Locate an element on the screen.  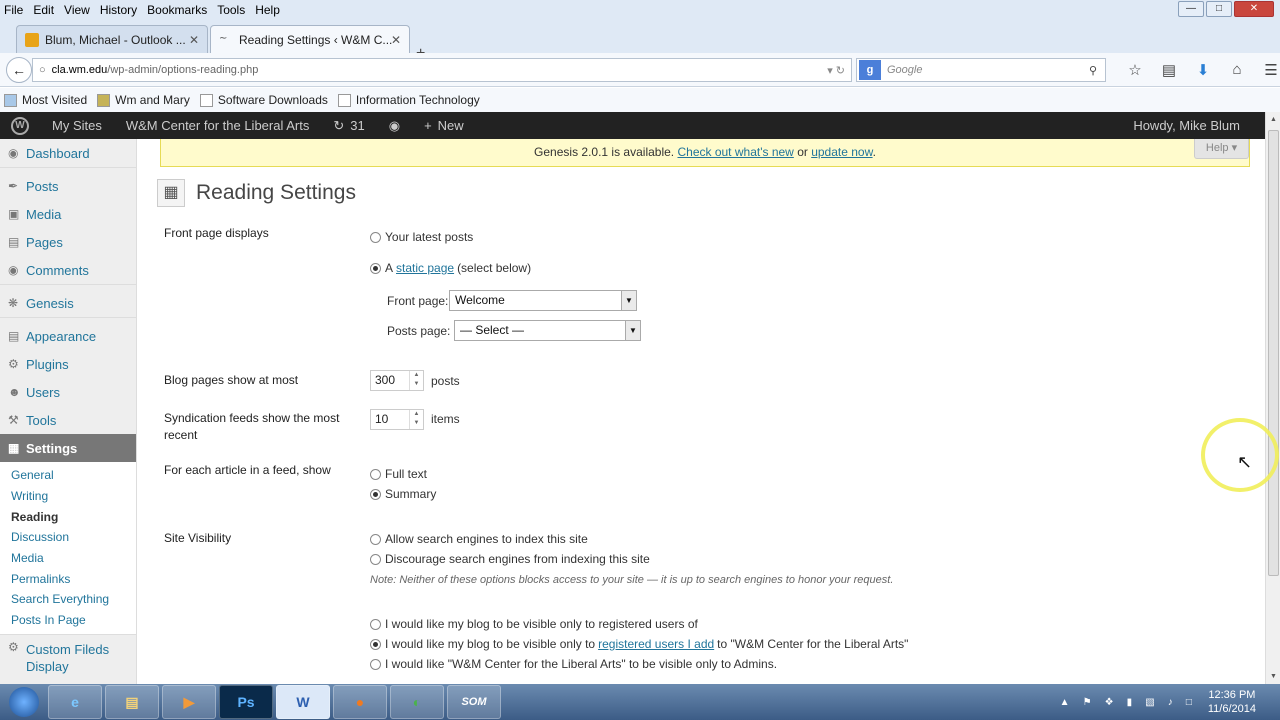
submenu-media: Media is located at coordinates (68, 558).